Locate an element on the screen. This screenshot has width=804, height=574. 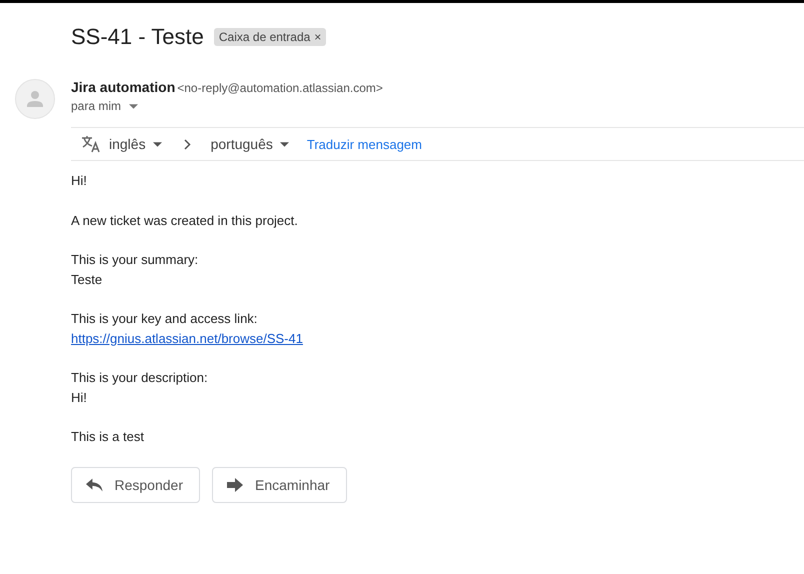
forward-icon is located at coordinates (235, 485).